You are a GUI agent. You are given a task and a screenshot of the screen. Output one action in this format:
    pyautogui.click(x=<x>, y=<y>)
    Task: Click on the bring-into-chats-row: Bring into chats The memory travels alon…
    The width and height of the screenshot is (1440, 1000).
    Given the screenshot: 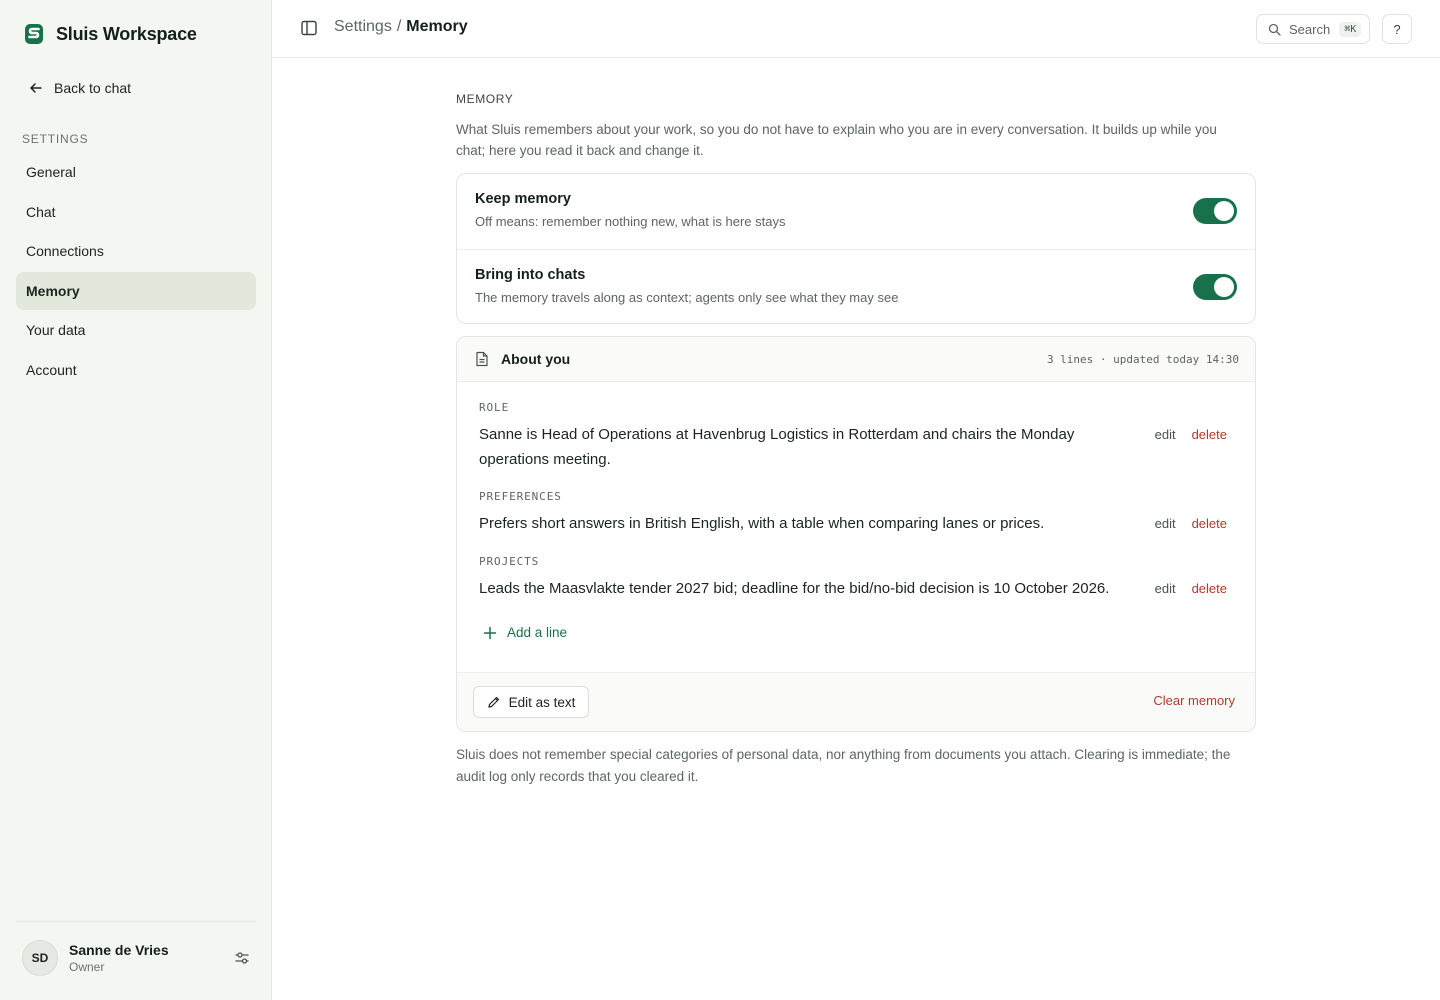 What is the action you would take?
    pyautogui.click(x=856, y=286)
    